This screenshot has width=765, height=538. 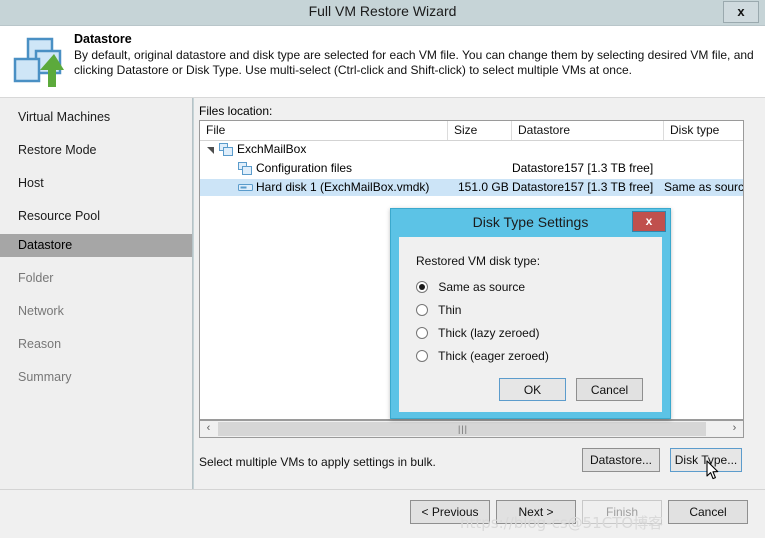 What do you see at coordinates (708, 512) in the screenshot?
I see `cancel-button: Cancel` at bounding box center [708, 512].